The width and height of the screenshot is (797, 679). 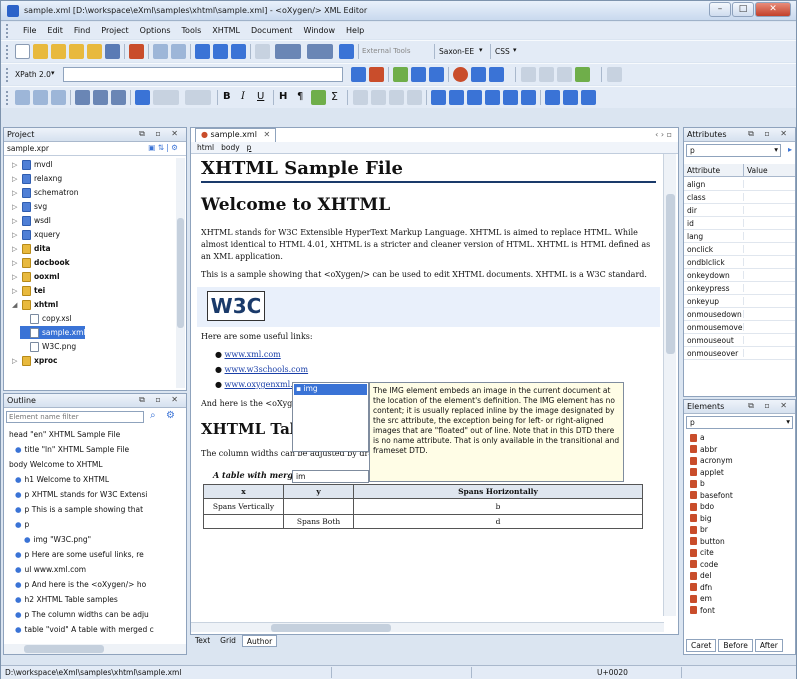 I want to click on maximize-button: □, so click(x=743, y=9).